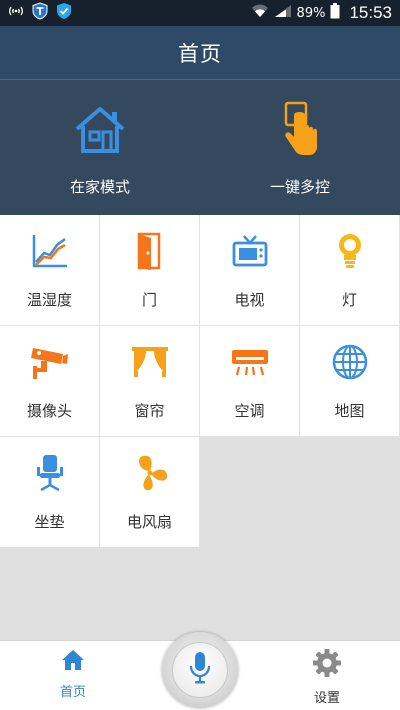  I want to click on device-seat-cushion: 坐垫, so click(50, 492).